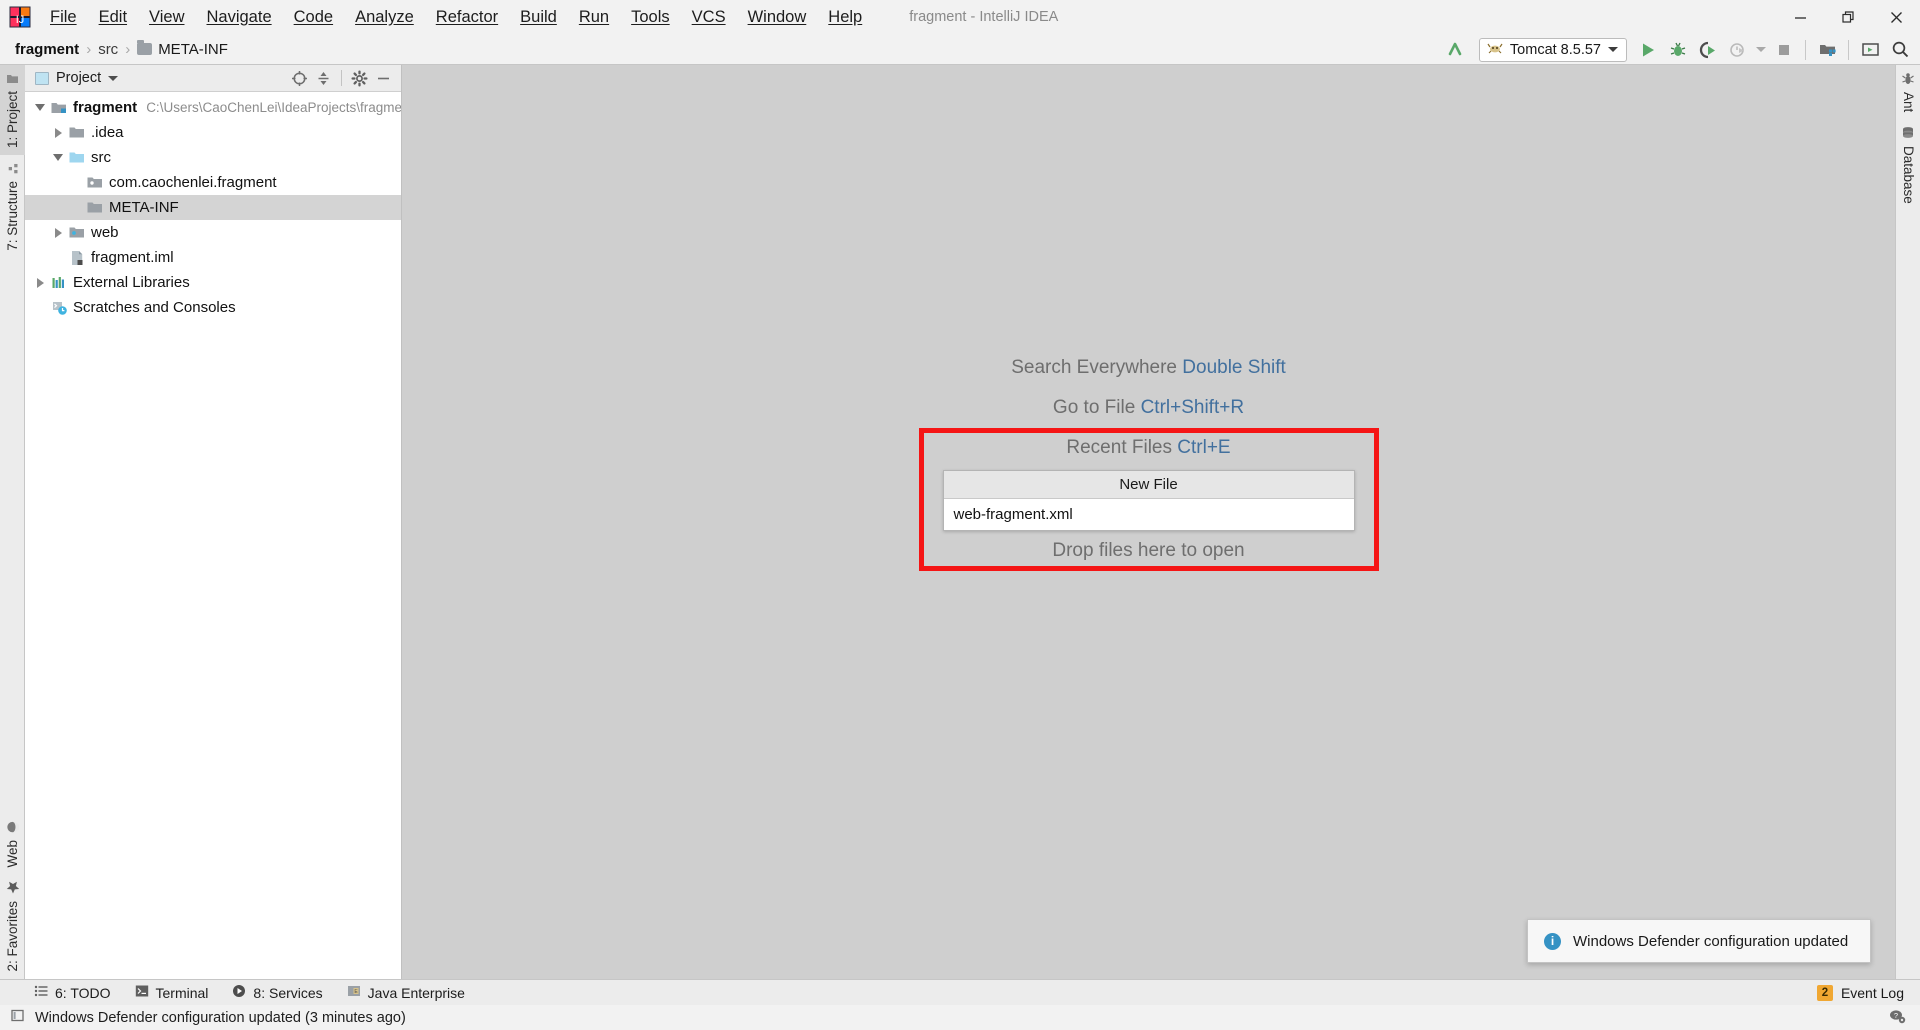 This screenshot has height=1030, width=1920. What do you see at coordinates (12, 844) in the screenshot?
I see `sidebar-item-web: Web` at bounding box center [12, 844].